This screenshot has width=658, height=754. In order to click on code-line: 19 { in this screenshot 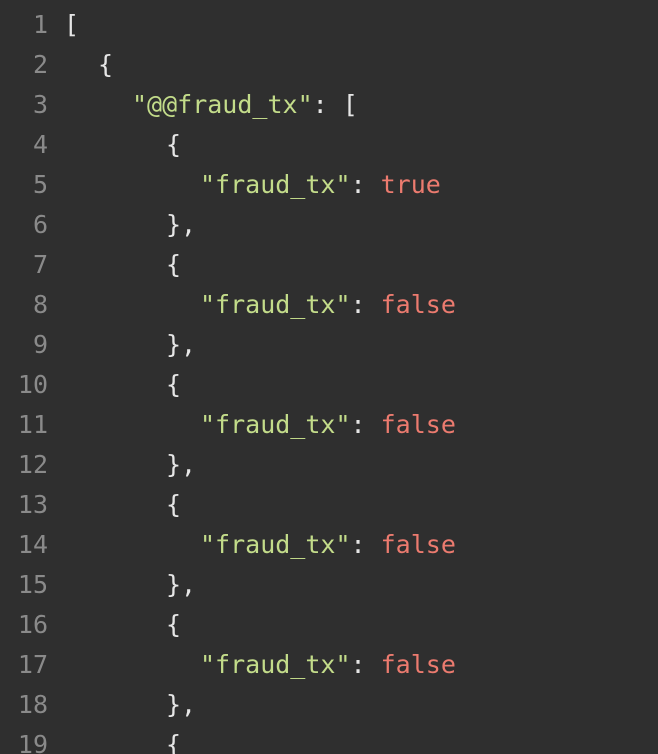, I will do `click(329, 739)`.